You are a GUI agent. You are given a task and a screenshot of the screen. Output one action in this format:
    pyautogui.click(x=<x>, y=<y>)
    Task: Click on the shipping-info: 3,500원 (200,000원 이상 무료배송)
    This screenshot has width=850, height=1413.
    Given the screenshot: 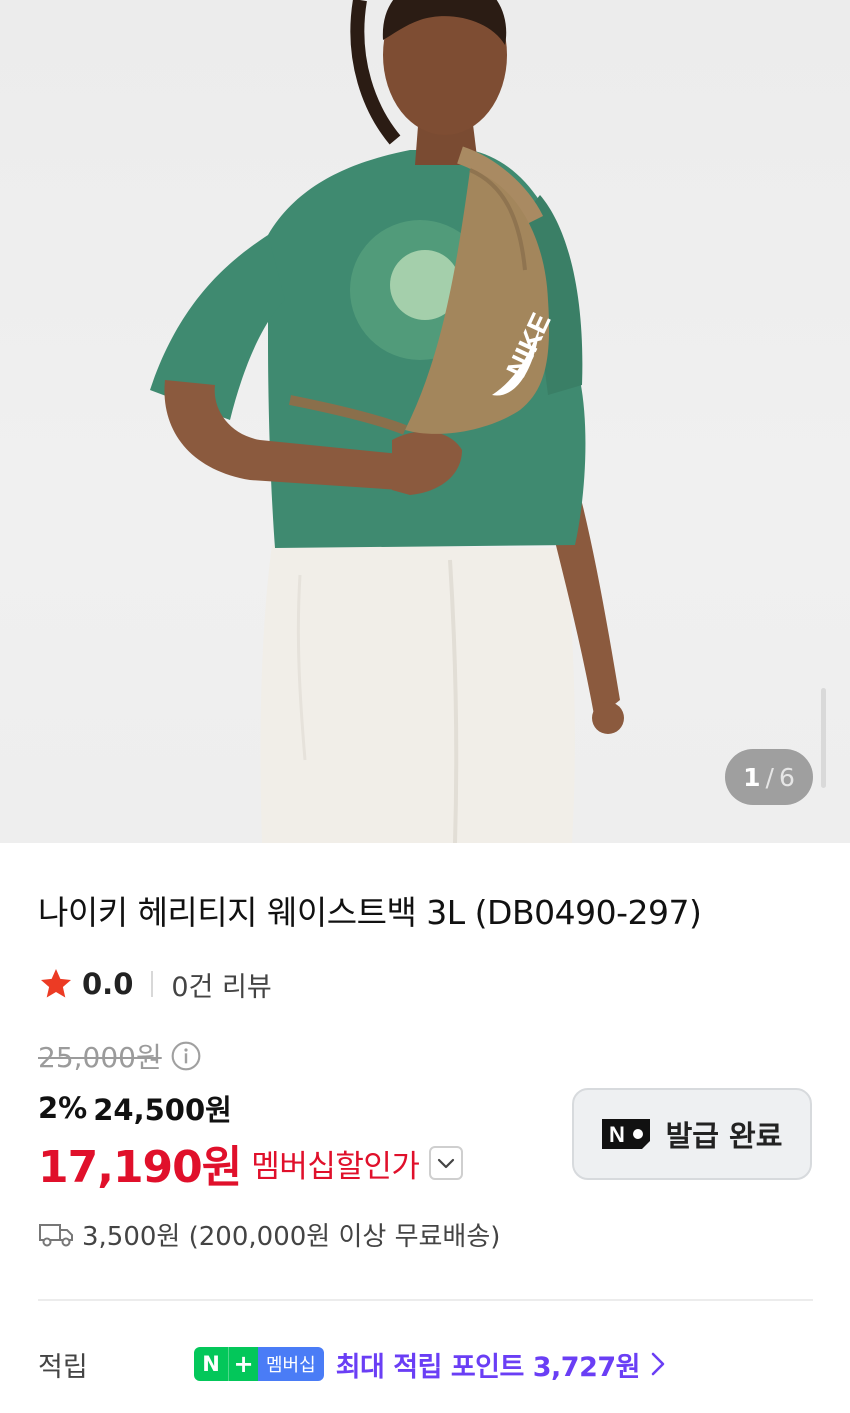 What is the action you would take?
    pyautogui.click(x=269, y=1234)
    